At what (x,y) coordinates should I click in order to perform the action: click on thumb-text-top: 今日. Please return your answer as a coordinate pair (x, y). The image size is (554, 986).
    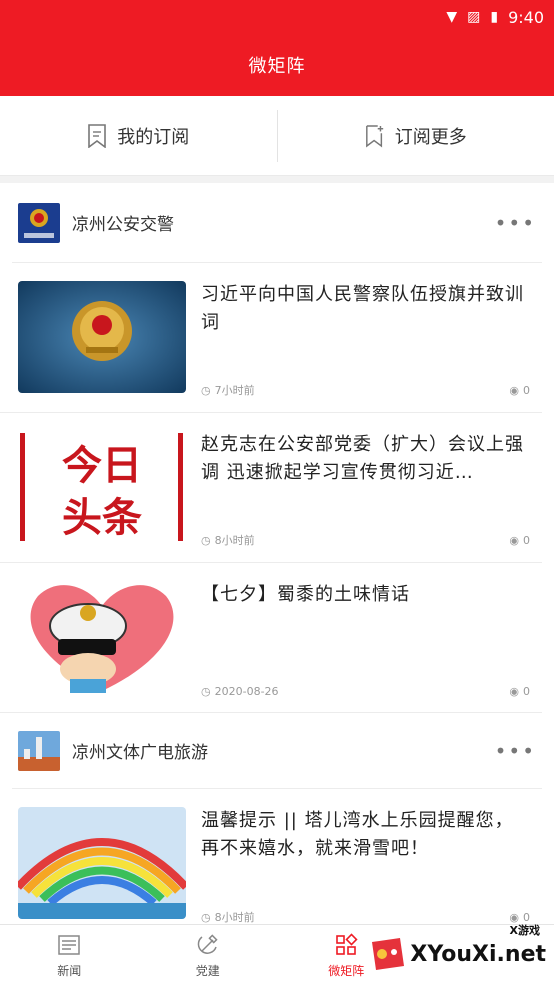
    Looking at the image, I should click on (102, 466).